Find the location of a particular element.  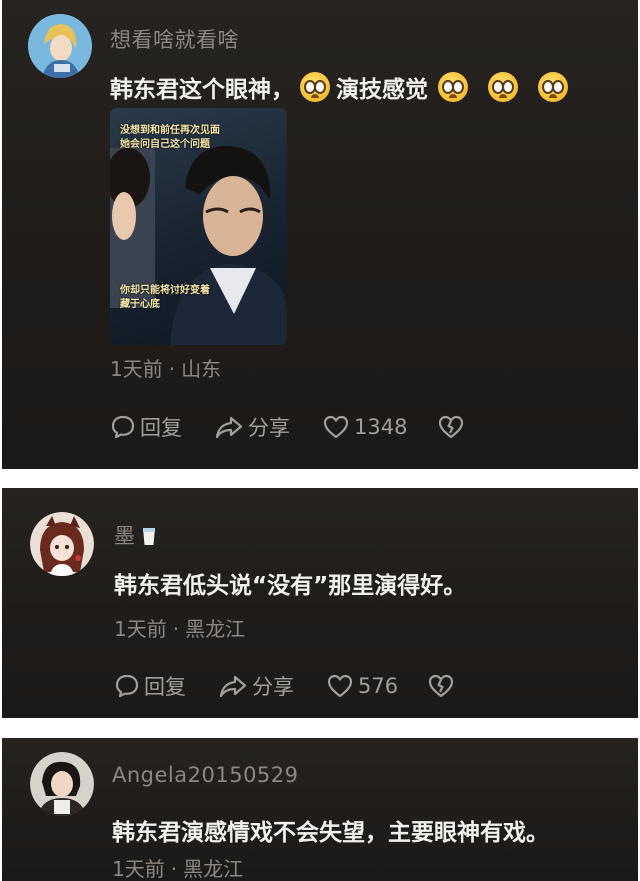

cup-icon is located at coordinates (148, 536).